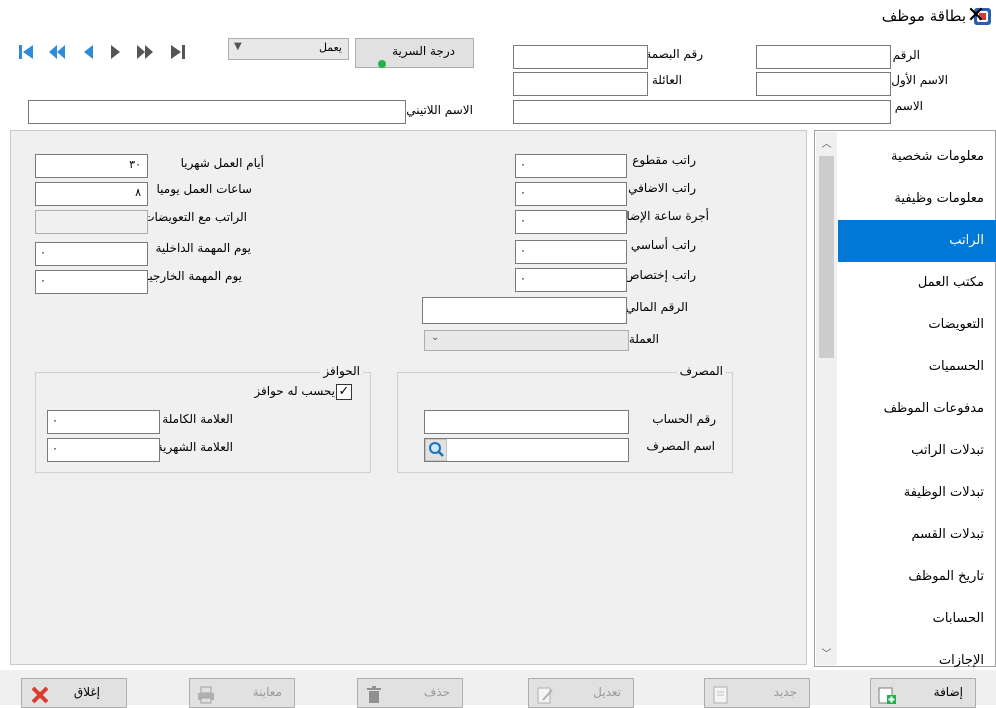 Image resolution: width=996 pixels, height=708 pixels. I want to click on work-days-monthly-field: ٣٠, so click(91, 166).